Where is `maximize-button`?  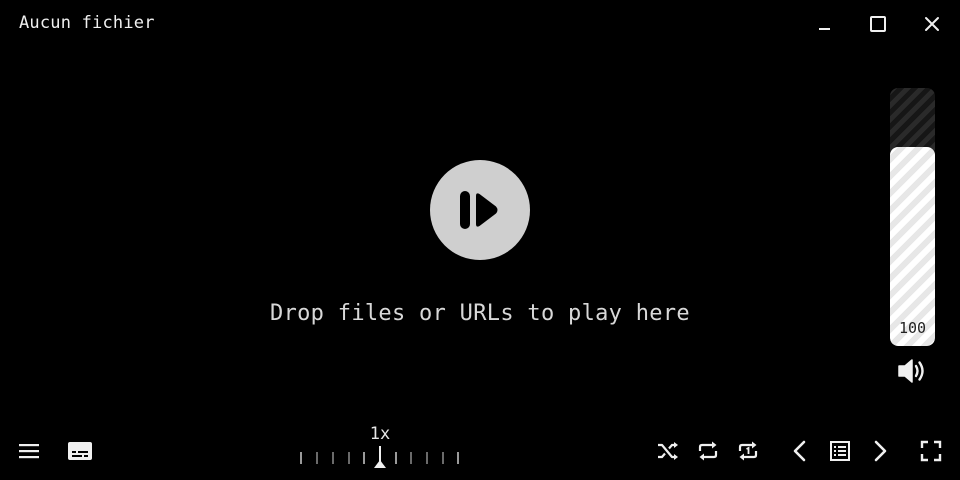
maximize-button is located at coordinates (878, 24).